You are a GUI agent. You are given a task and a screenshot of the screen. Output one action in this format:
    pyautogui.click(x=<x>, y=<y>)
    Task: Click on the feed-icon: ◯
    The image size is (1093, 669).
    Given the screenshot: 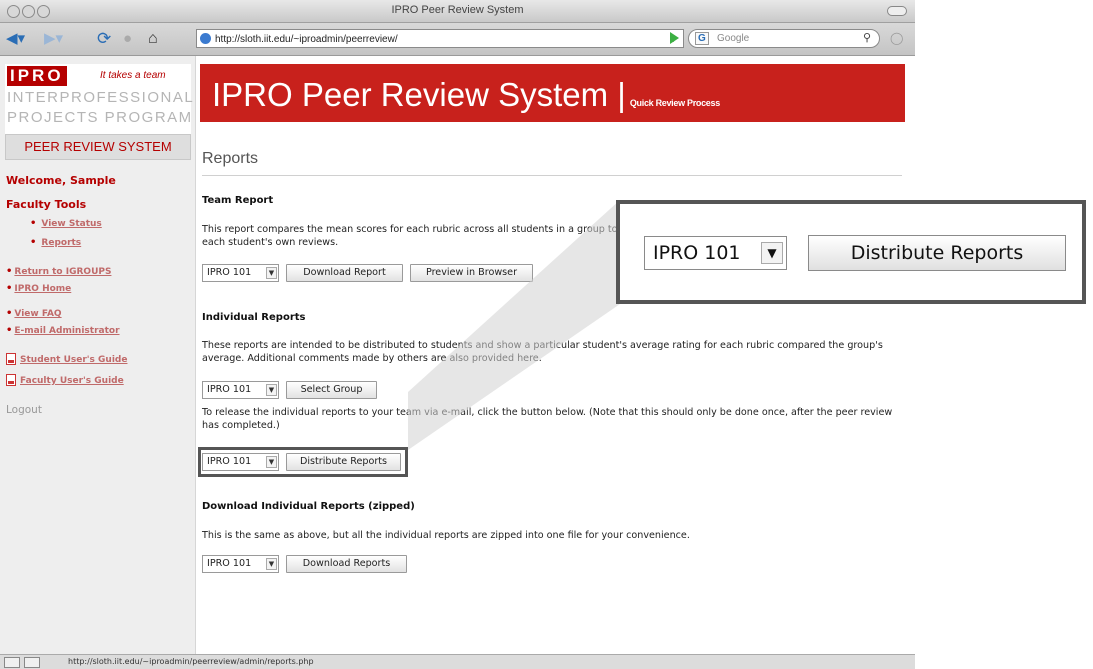 What is the action you would take?
    pyautogui.click(x=896, y=38)
    